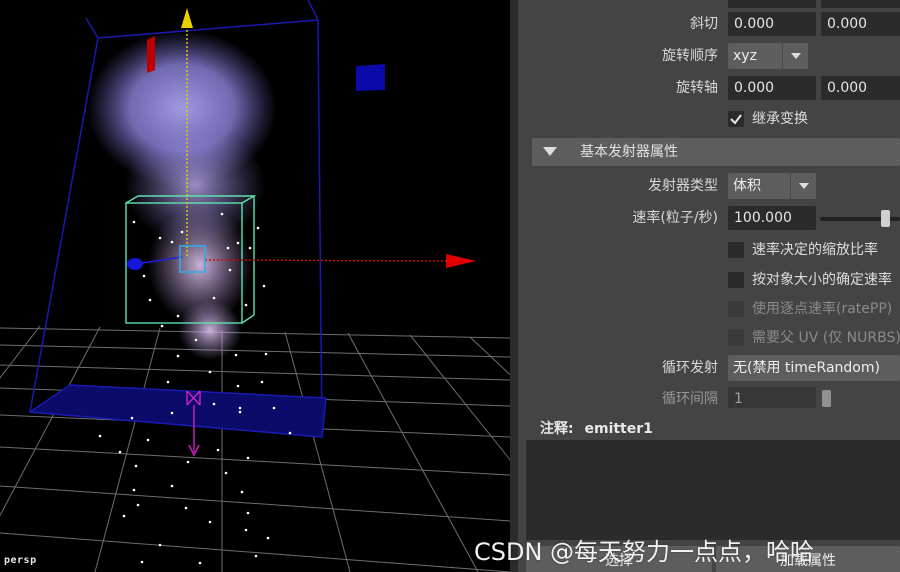 The height and width of the screenshot is (572, 900). I want to click on section-title: 基本发射器属性, so click(629, 152).